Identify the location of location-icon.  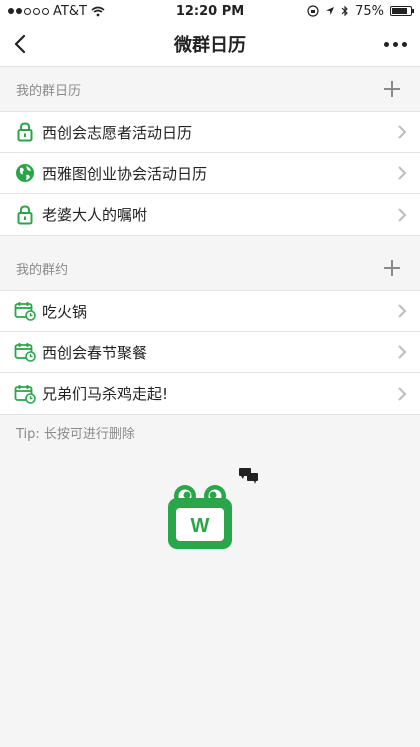
(330, 11).